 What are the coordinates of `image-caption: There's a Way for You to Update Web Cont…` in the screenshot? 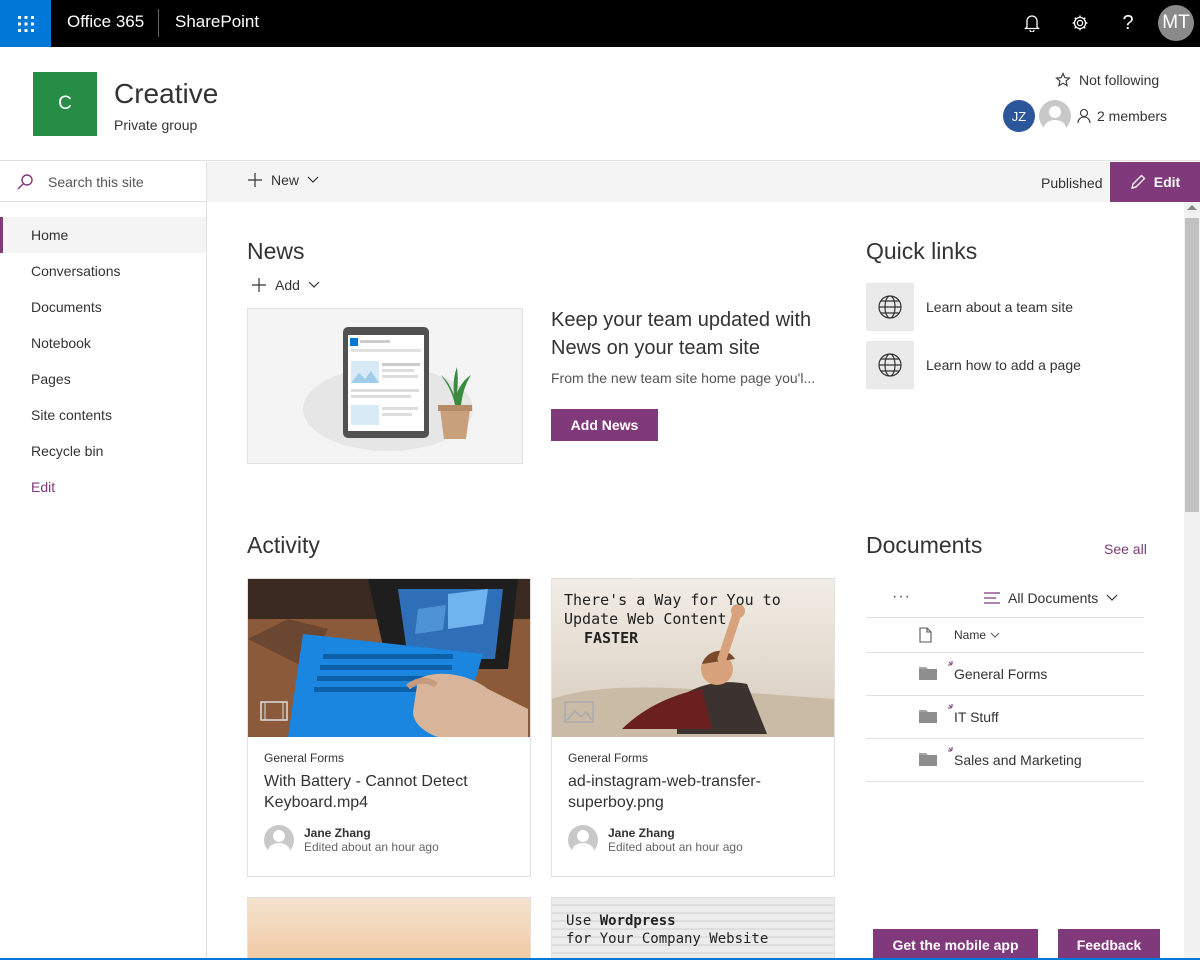 It's located at (672, 619).